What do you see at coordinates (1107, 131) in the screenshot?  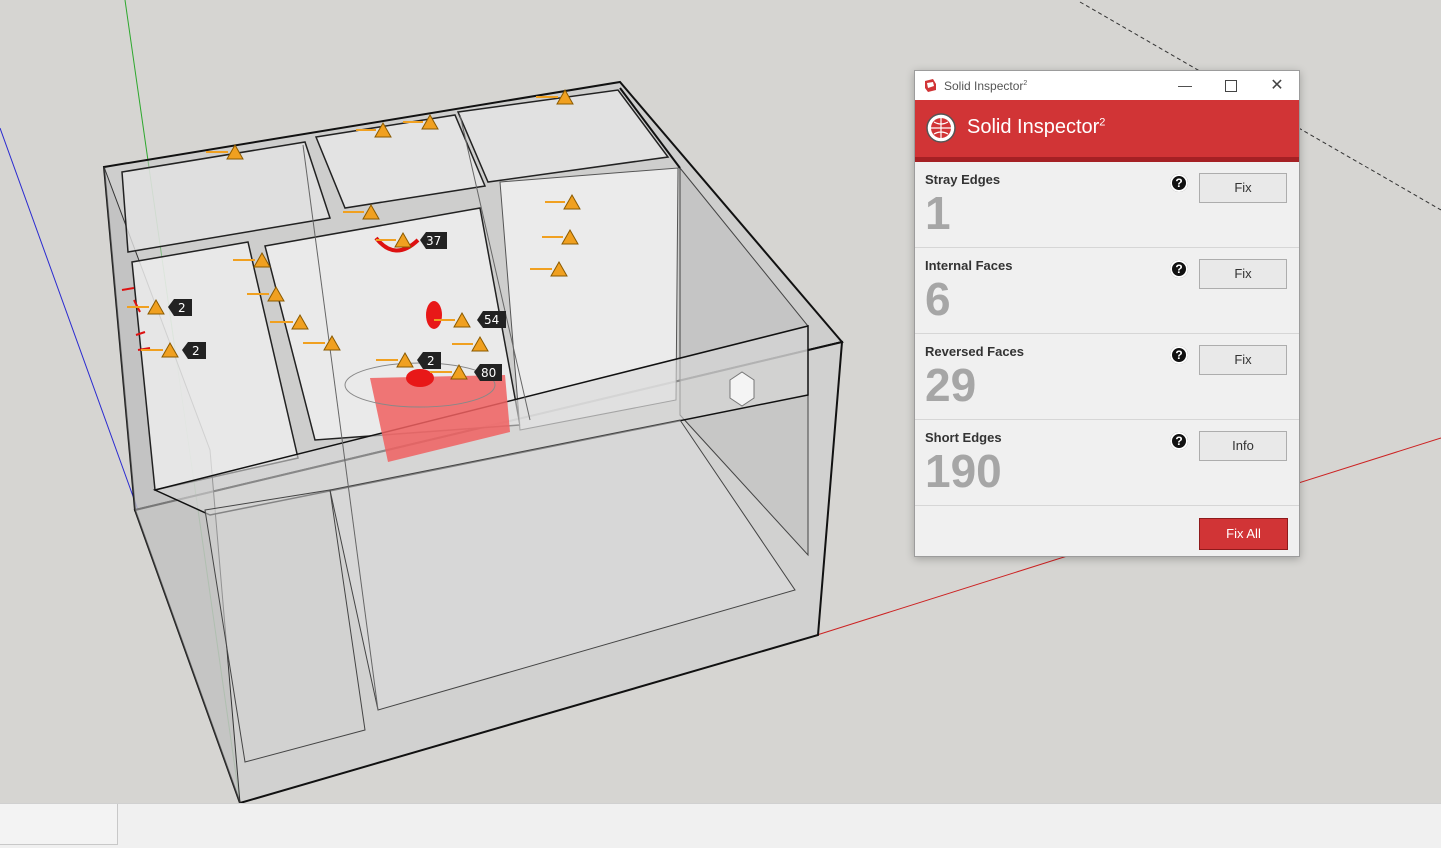 I see `inspector-header: Solid Inspector2` at bounding box center [1107, 131].